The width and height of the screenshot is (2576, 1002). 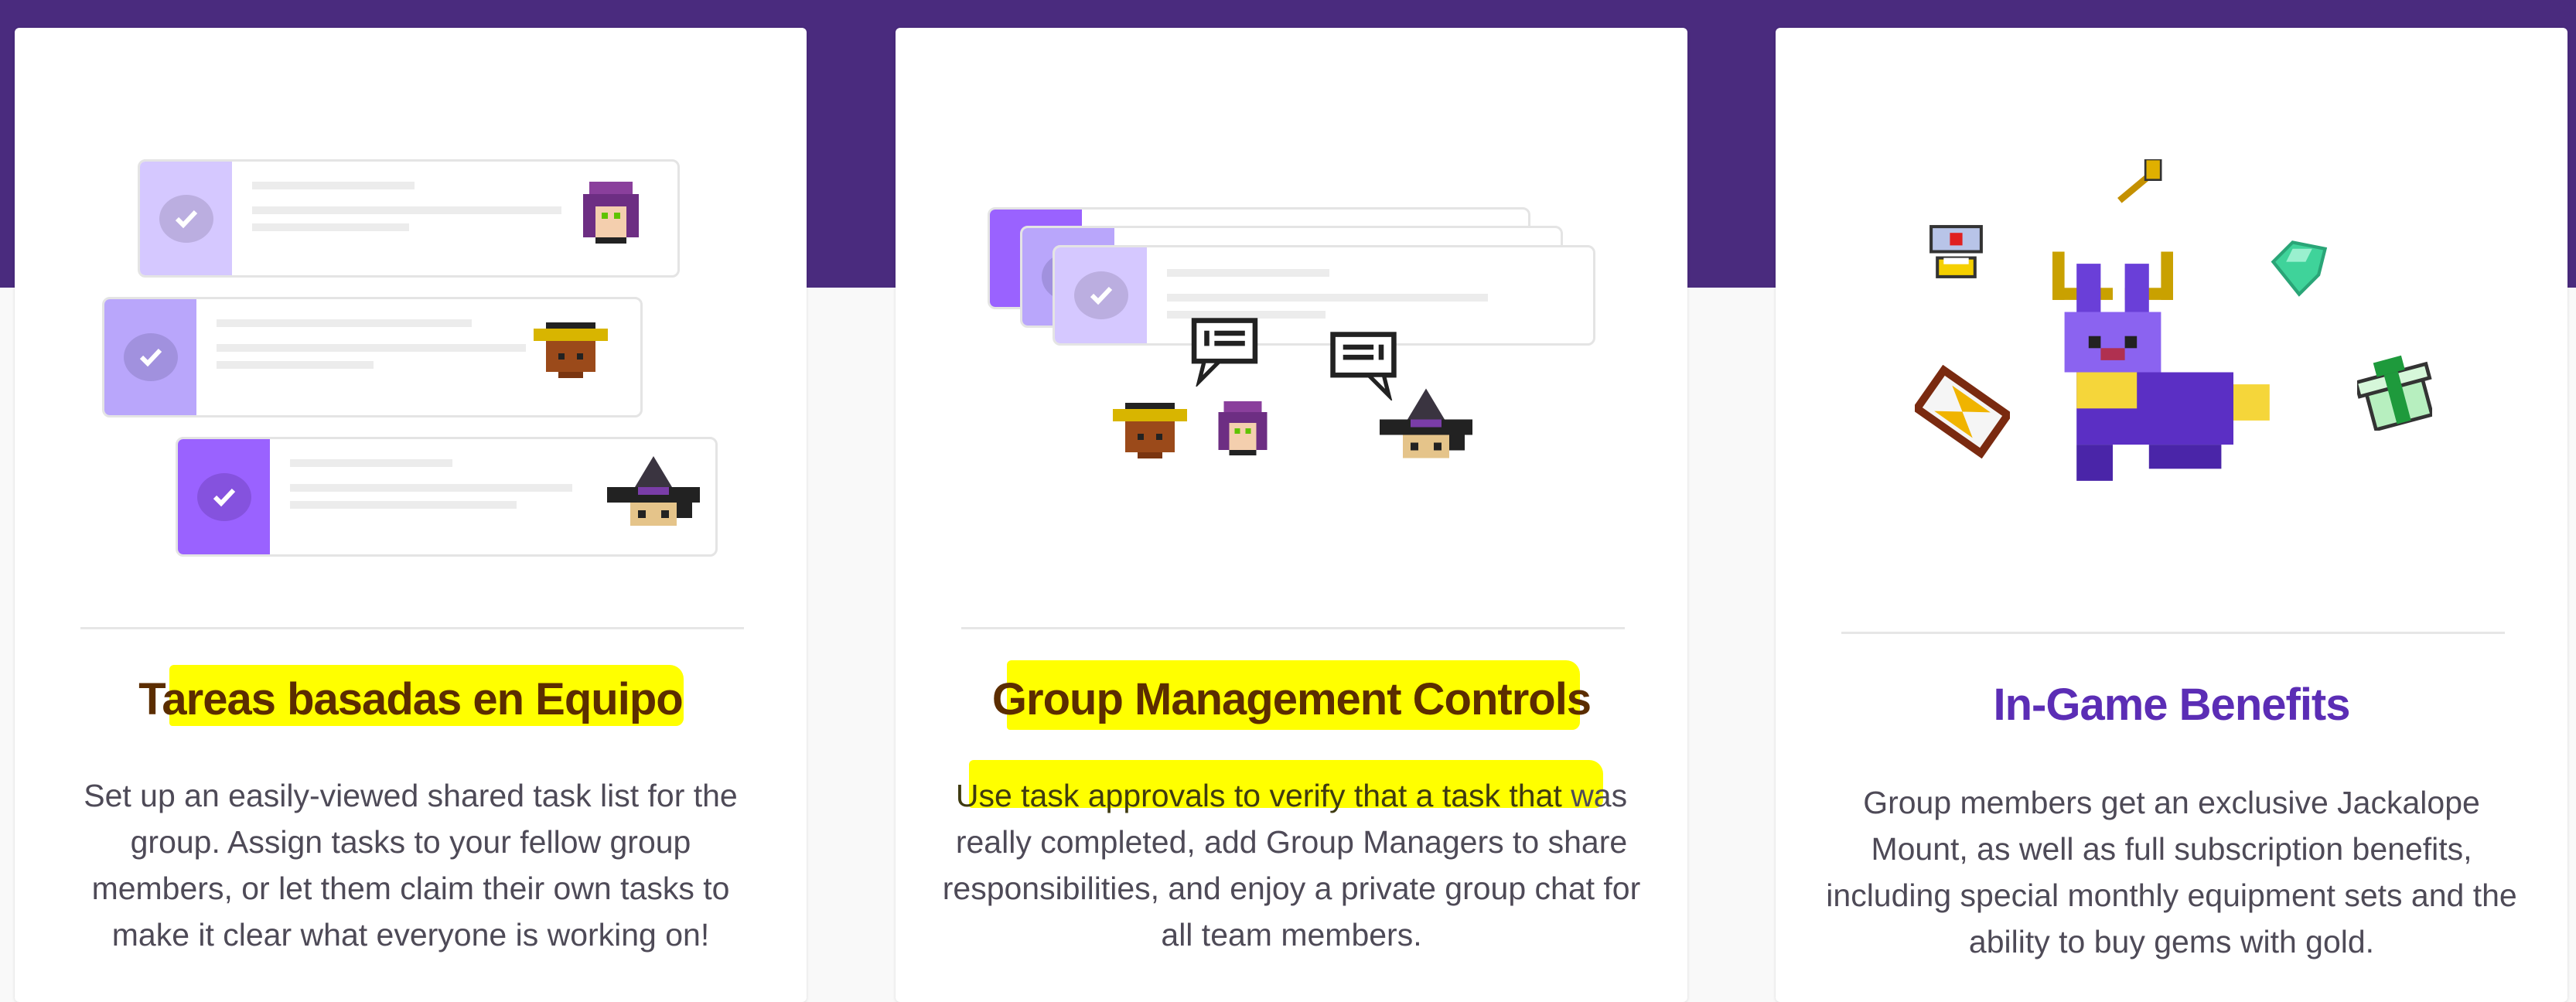 I want to click on card-title: Tareas basadas en Equipo, so click(x=410, y=699).